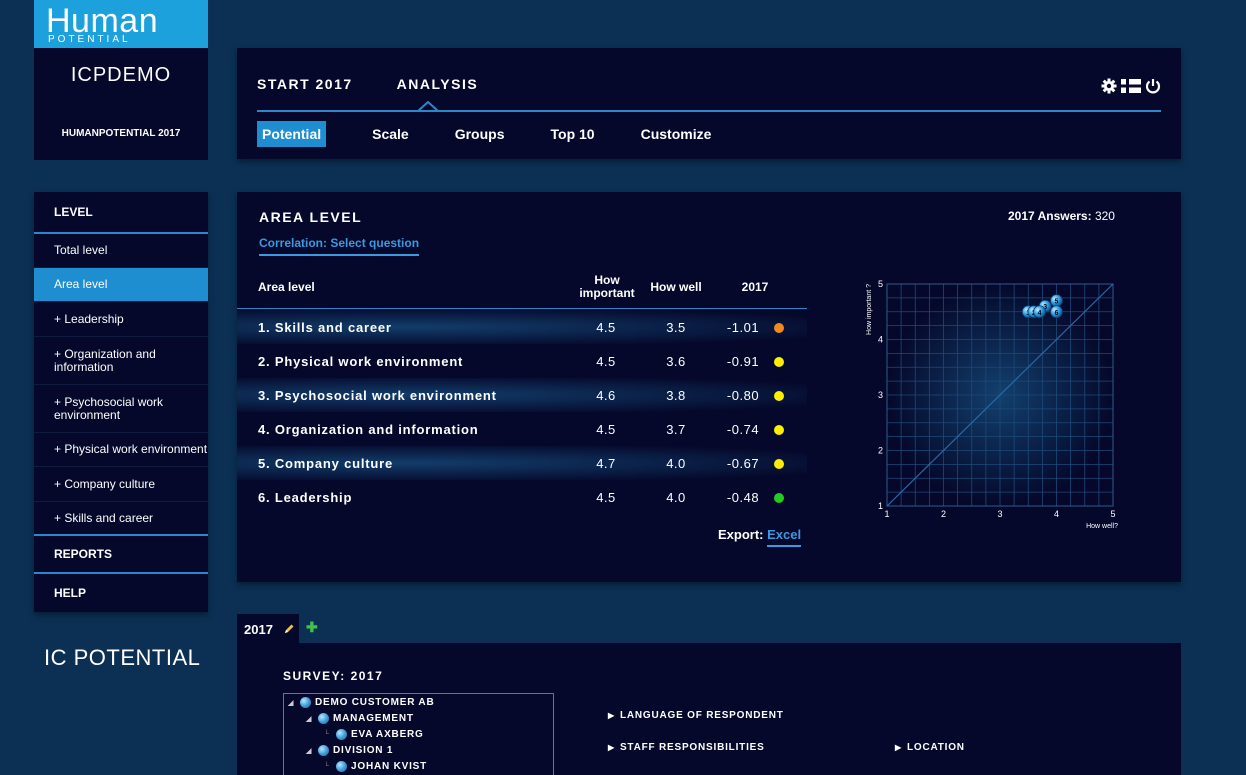  I want to click on page-title: AREA LEVEL, so click(311, 217).